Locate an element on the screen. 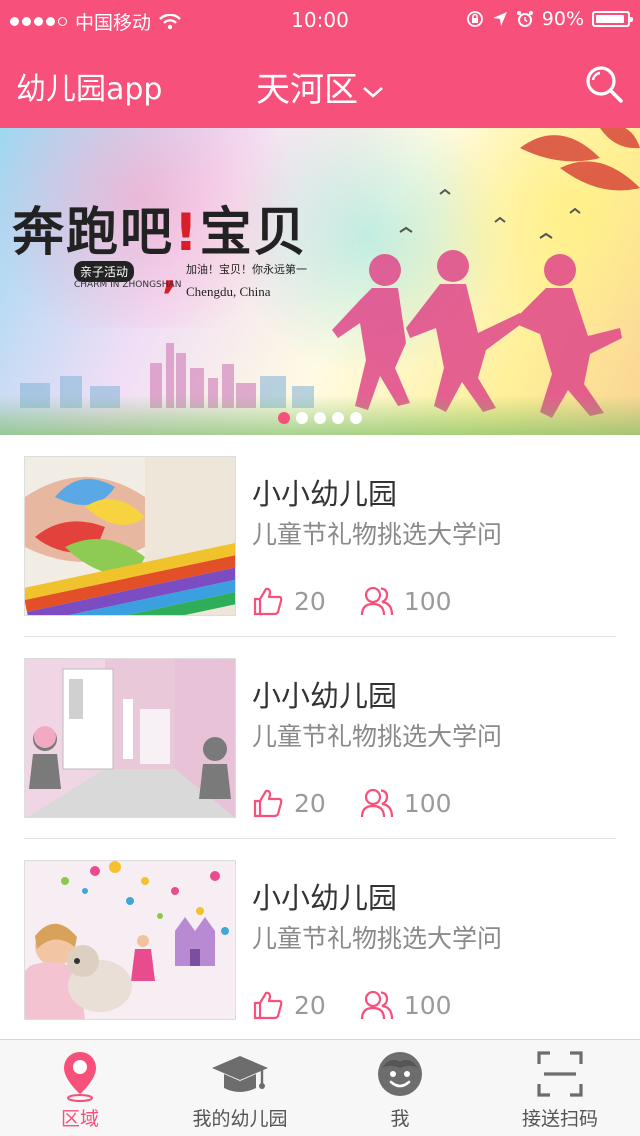 Image resolution: width=640 pixels, height=1136 pixels. search-icon is located at coordinates (604, 84).